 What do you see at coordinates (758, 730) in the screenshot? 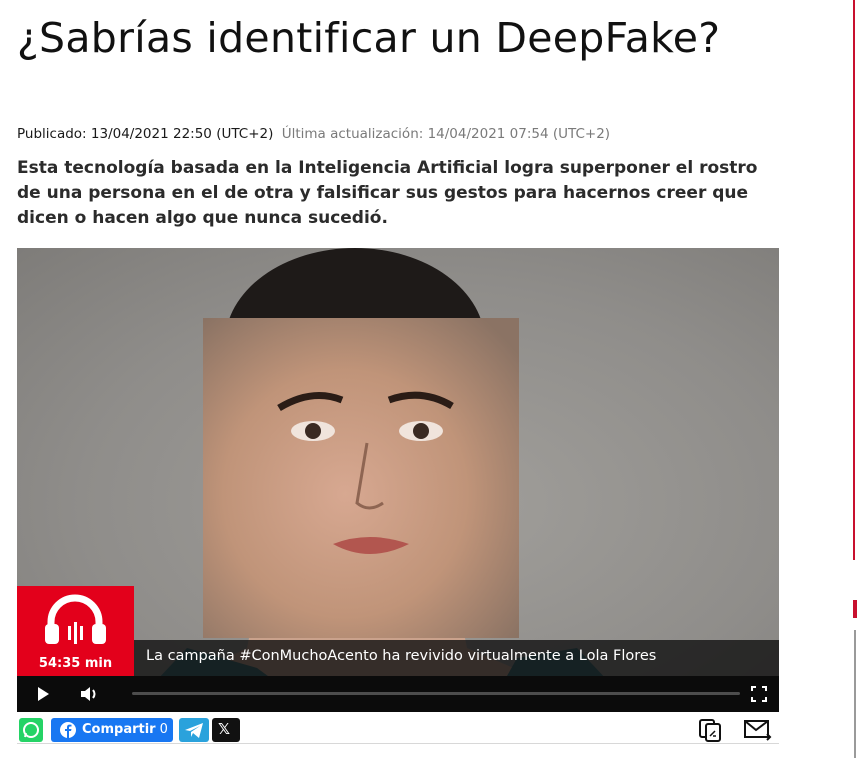
I see `email-share-icon` at bounding box center [758, 730].